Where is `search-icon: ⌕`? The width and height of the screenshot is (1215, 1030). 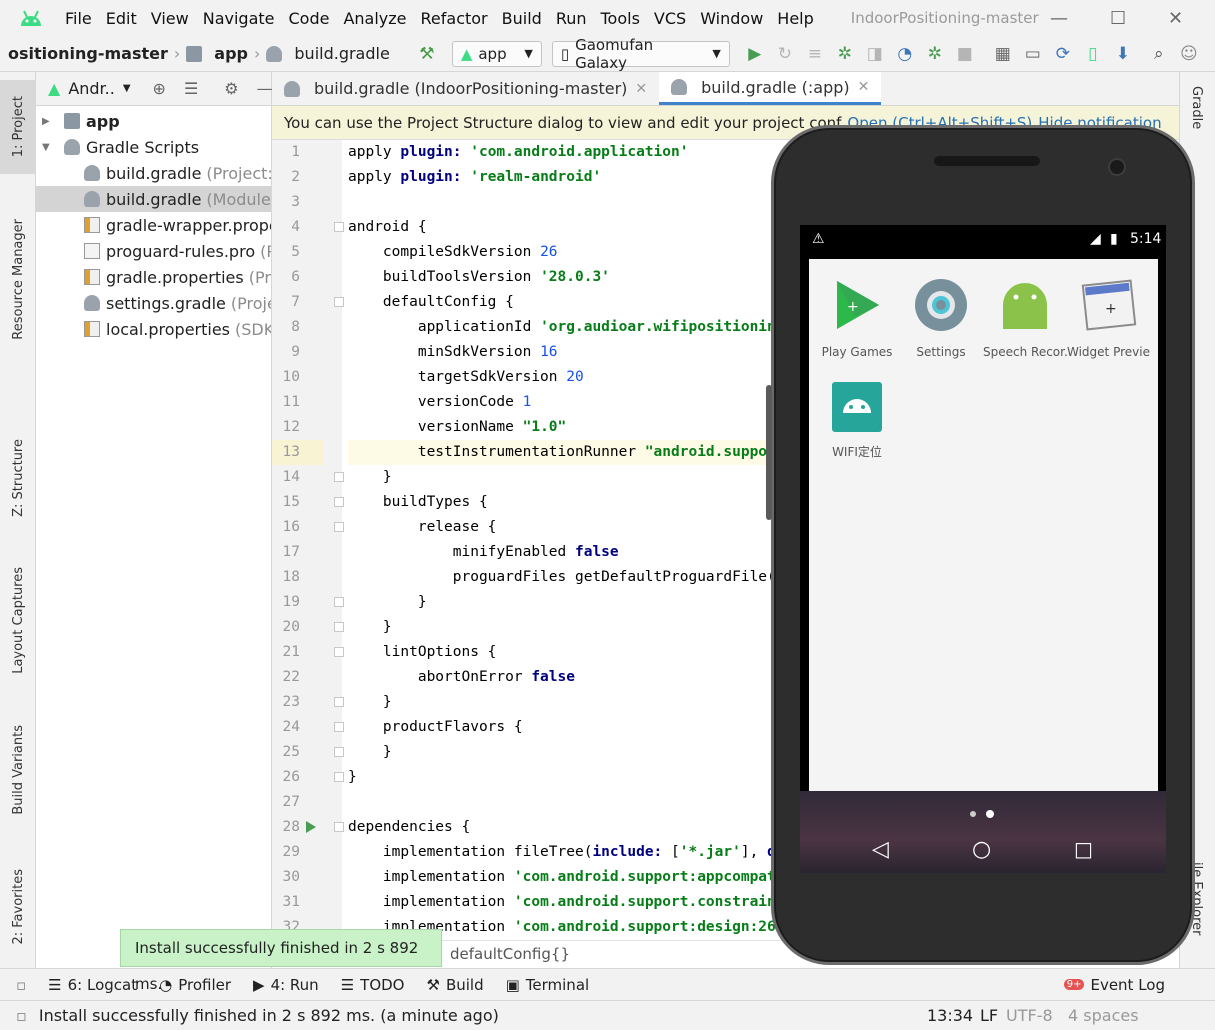
search-icon: ⌕ is located at coordinates (1159, 54).